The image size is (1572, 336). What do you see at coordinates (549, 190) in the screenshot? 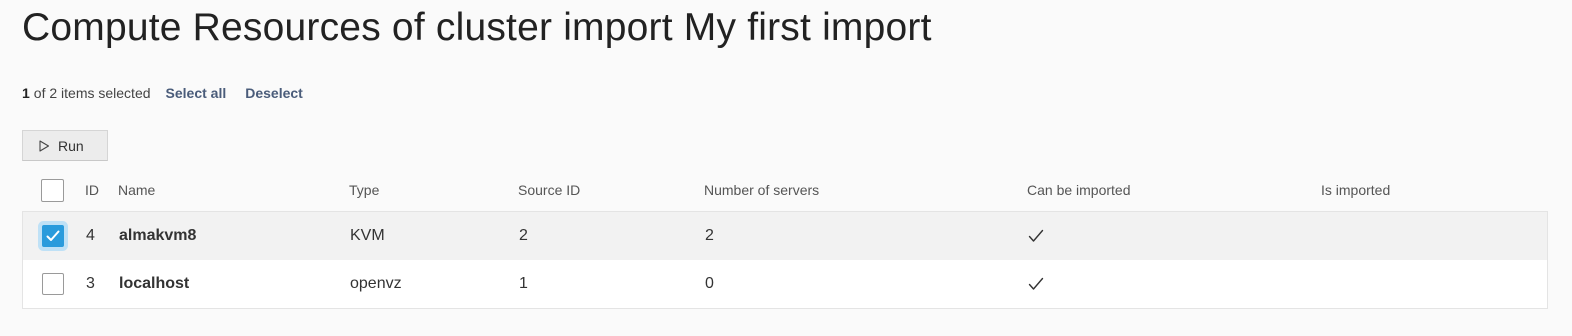
I see `column-header-source-id: Source ID` at bounding box center [549, 190].